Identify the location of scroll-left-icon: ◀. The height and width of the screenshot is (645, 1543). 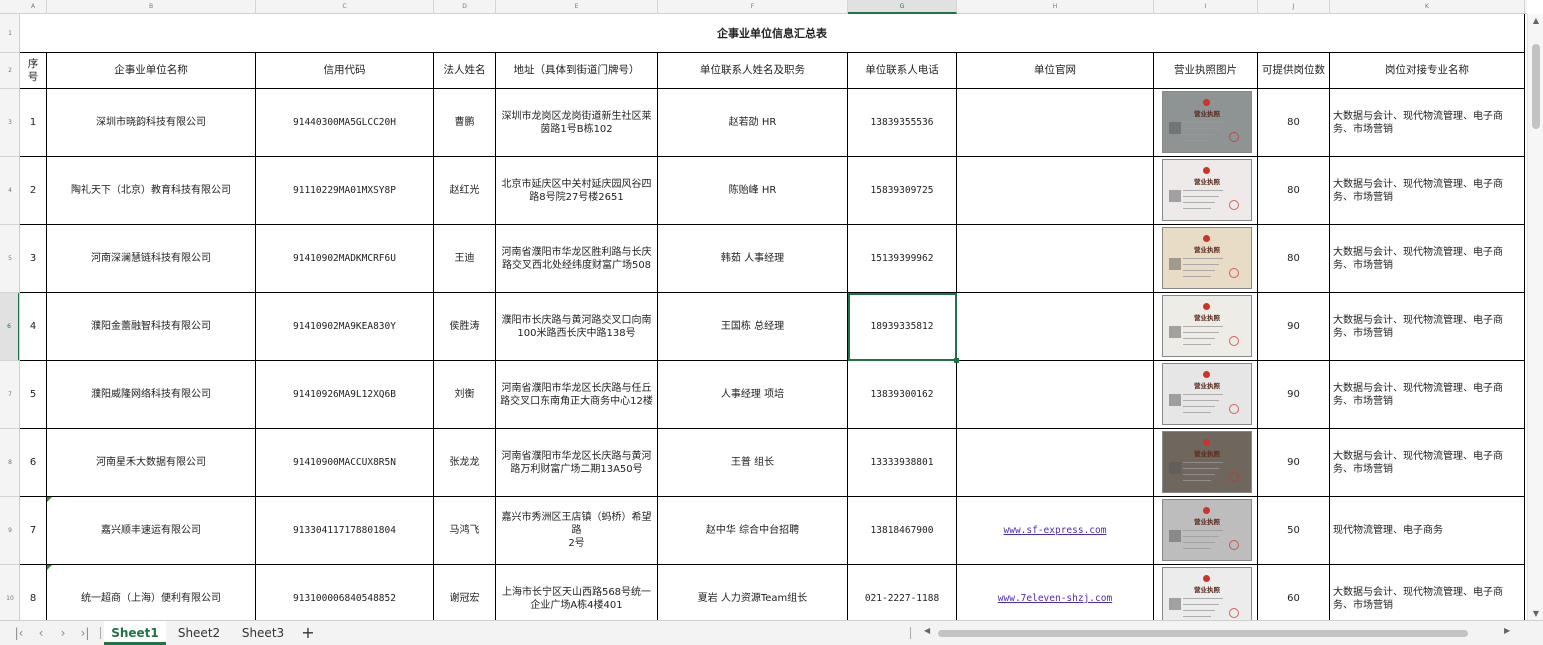
(927, 630).